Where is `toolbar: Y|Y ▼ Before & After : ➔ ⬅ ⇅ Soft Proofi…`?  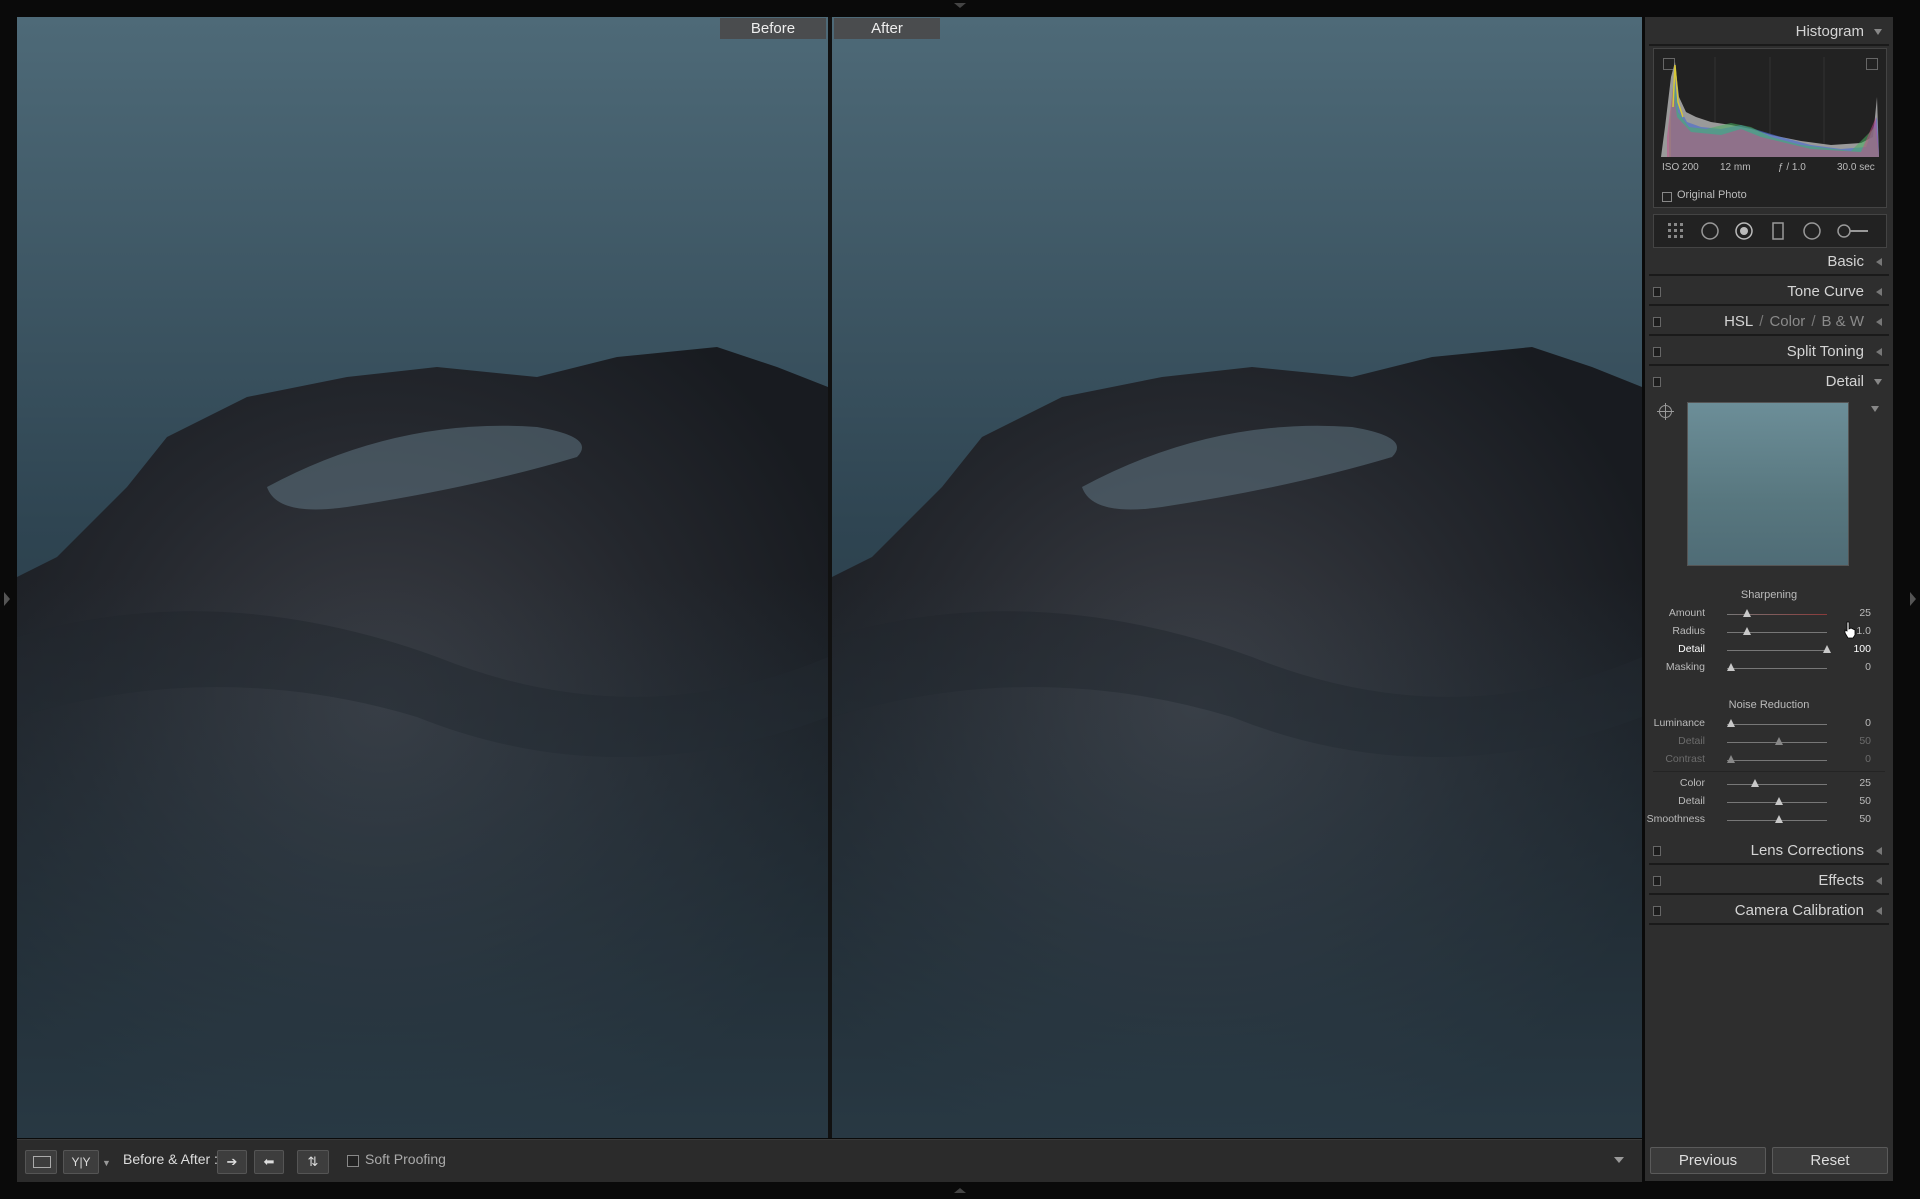 toolbar: Y|Y ▼ Before & After : ➔ ⬅ ⇅ Soft Proofi… is located at coordinates (829, 1160).